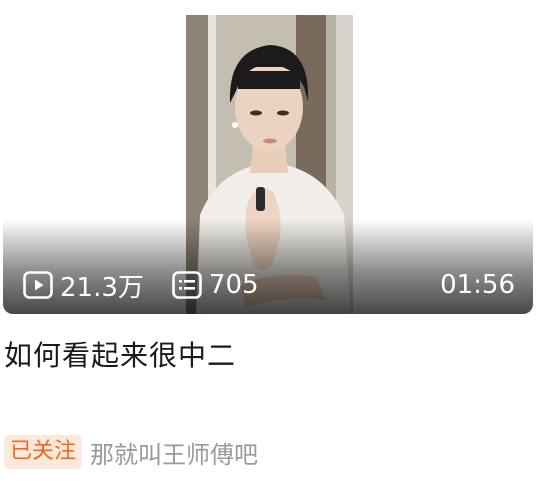  I want to click on video-stats-bar: 21.3万 705 01:56, so click(269, 285).